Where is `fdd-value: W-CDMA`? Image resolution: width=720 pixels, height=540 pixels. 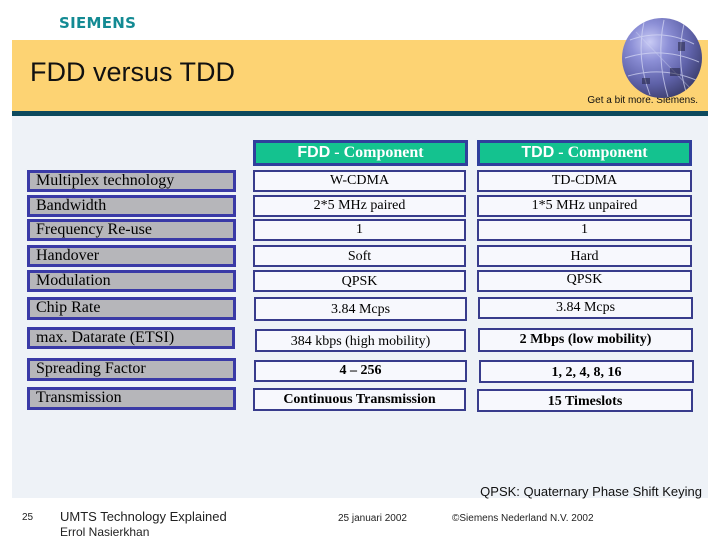 fdd-value: W-CDMA is located at coordinates (359, 181).